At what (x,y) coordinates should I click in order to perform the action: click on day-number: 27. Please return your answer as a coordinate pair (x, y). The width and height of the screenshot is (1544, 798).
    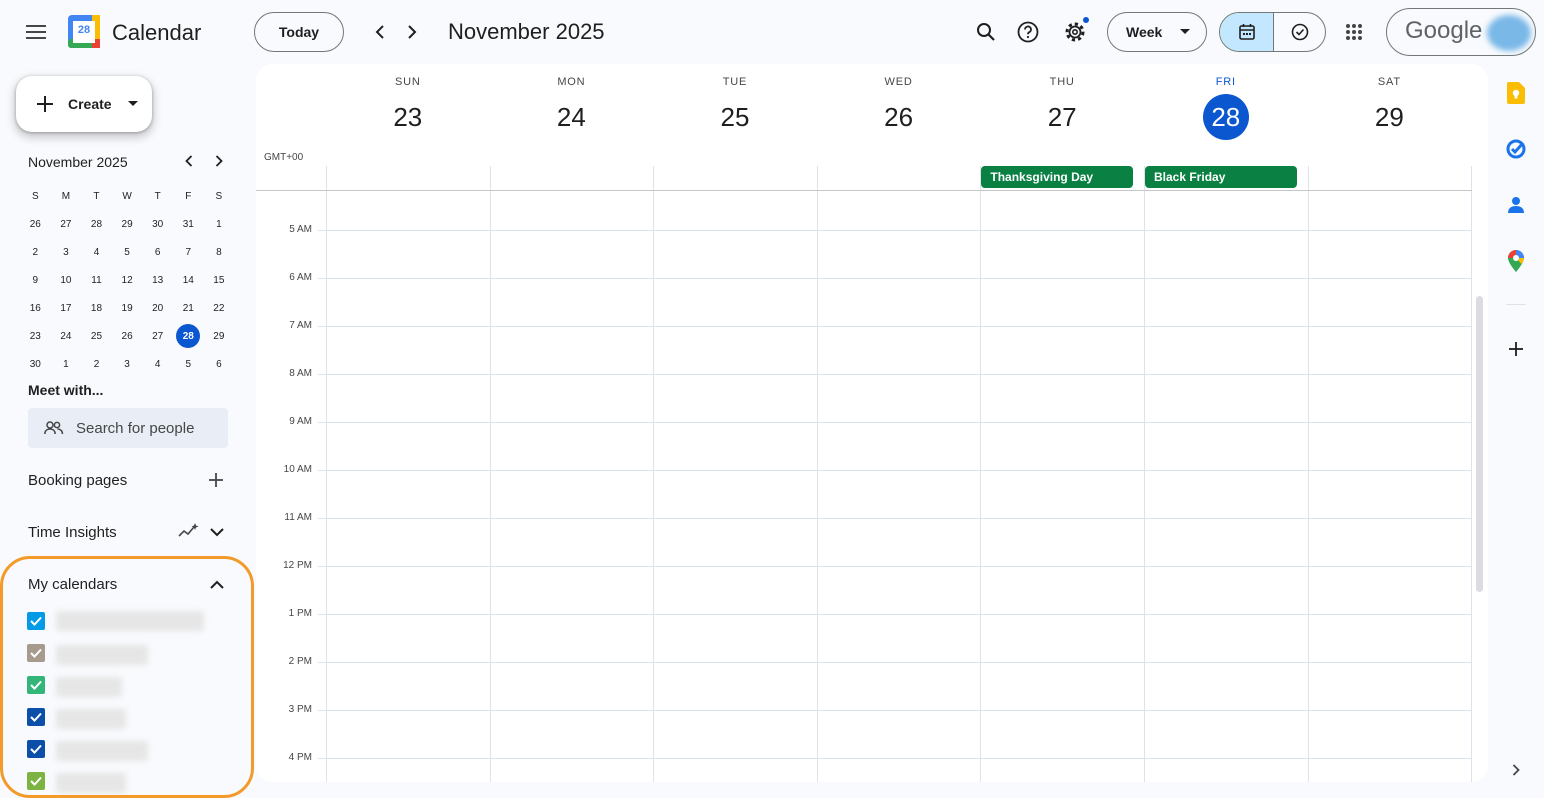
    Looking at the image, I should click on (1062, 117).